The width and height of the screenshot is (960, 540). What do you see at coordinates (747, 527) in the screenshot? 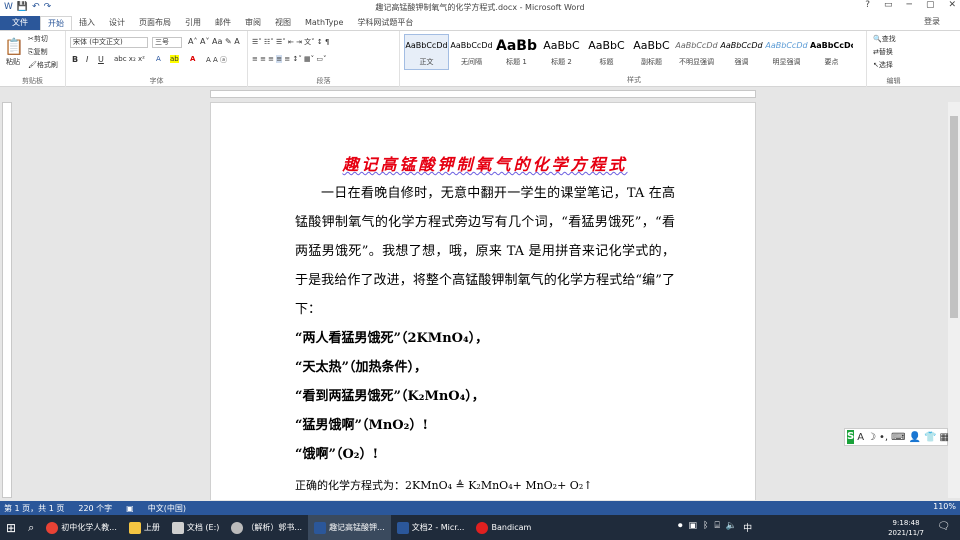
I see `tray-ime-icon: 中` at bounding box center [747, 527].